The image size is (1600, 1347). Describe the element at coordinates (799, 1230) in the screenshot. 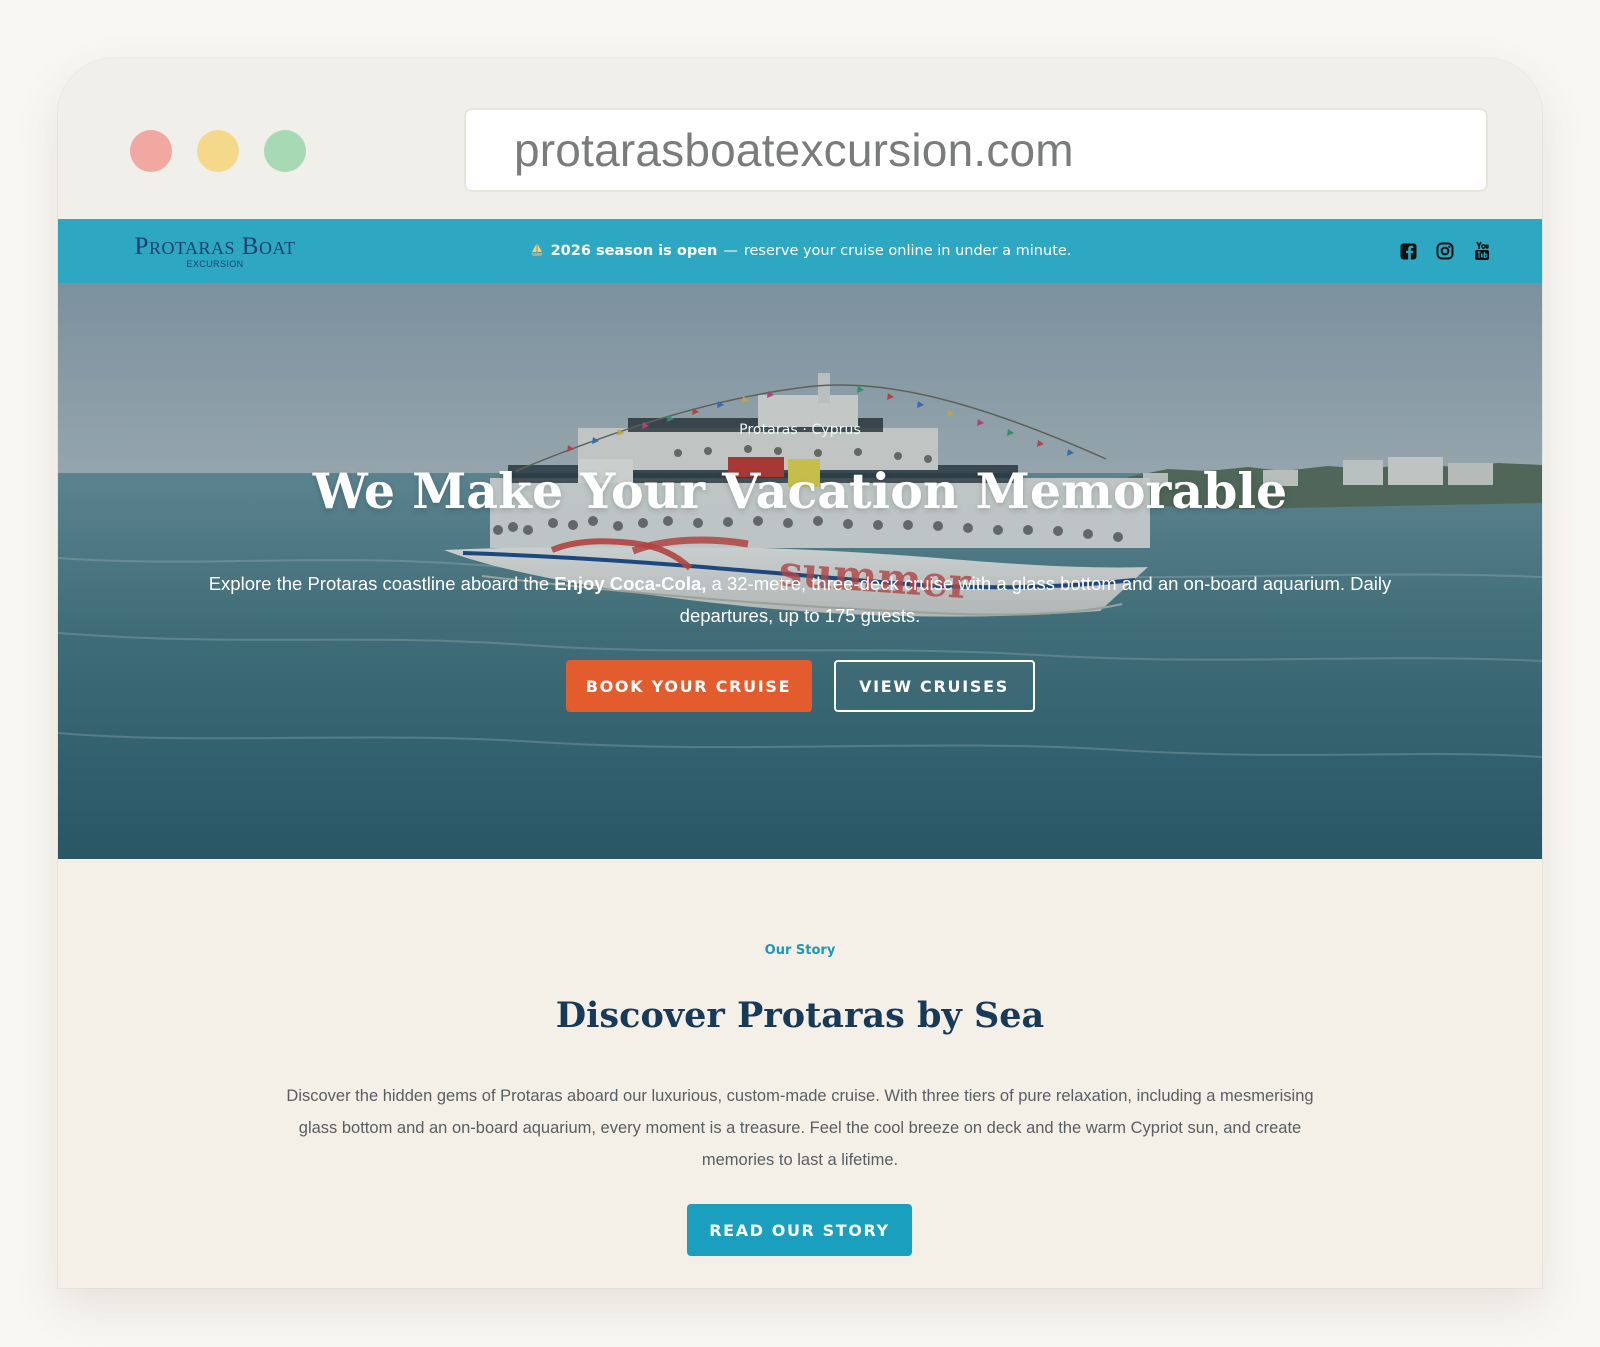

I see `read-our-story-button: READ OUR STORY` at that location.